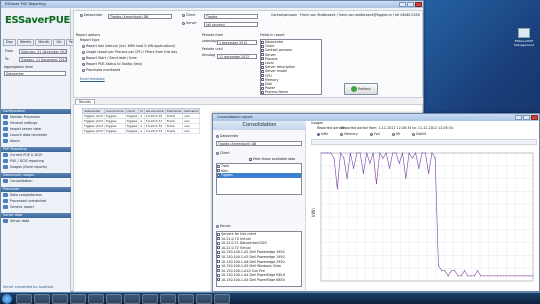 Image resolution: width=540 pixels, height=304 pixels. I want to click on report-type-option: Processes monitored, so click(101, 70).